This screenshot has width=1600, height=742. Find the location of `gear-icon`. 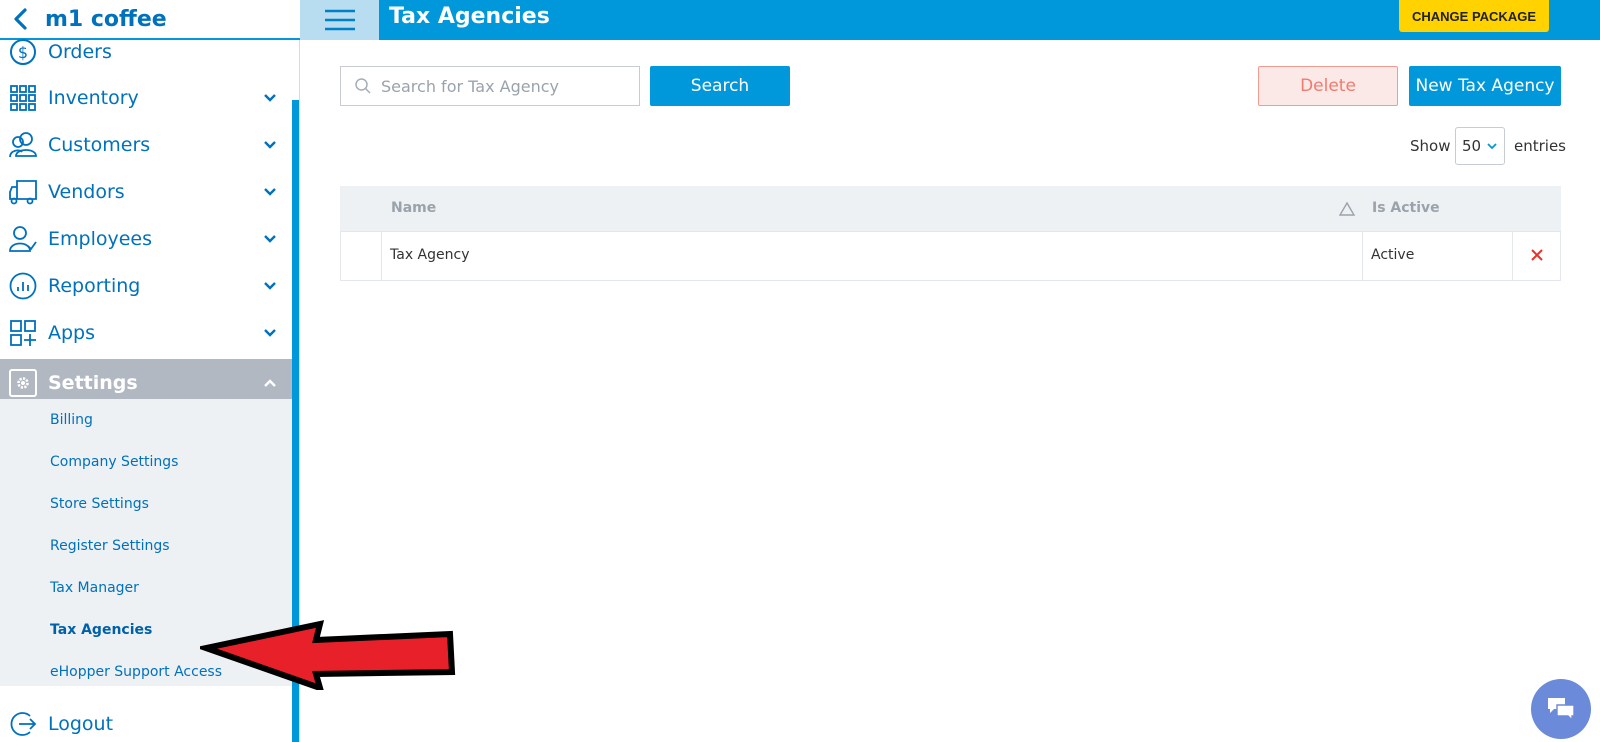

gear-icon is located at coordinates (23, 383).